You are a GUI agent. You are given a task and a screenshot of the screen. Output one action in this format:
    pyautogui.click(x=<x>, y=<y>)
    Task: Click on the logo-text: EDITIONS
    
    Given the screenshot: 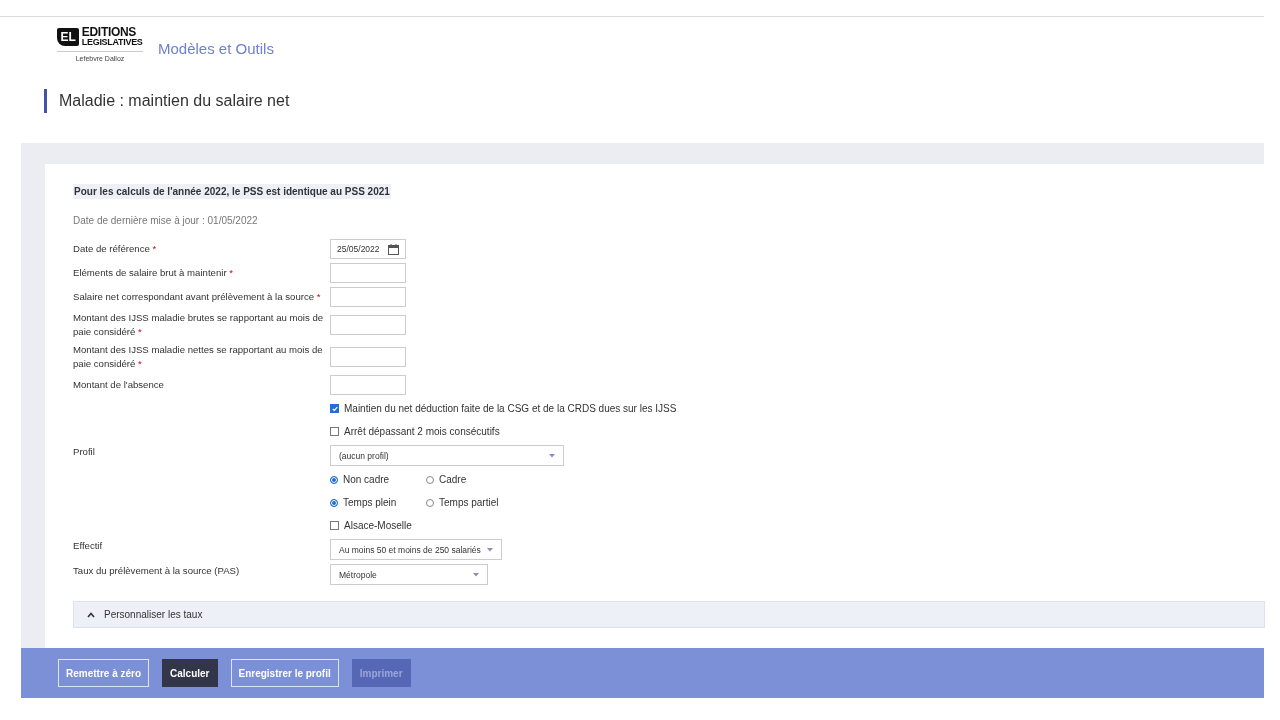 What is the action you would take?
    pyautogui.click(x=109, y=32)
    